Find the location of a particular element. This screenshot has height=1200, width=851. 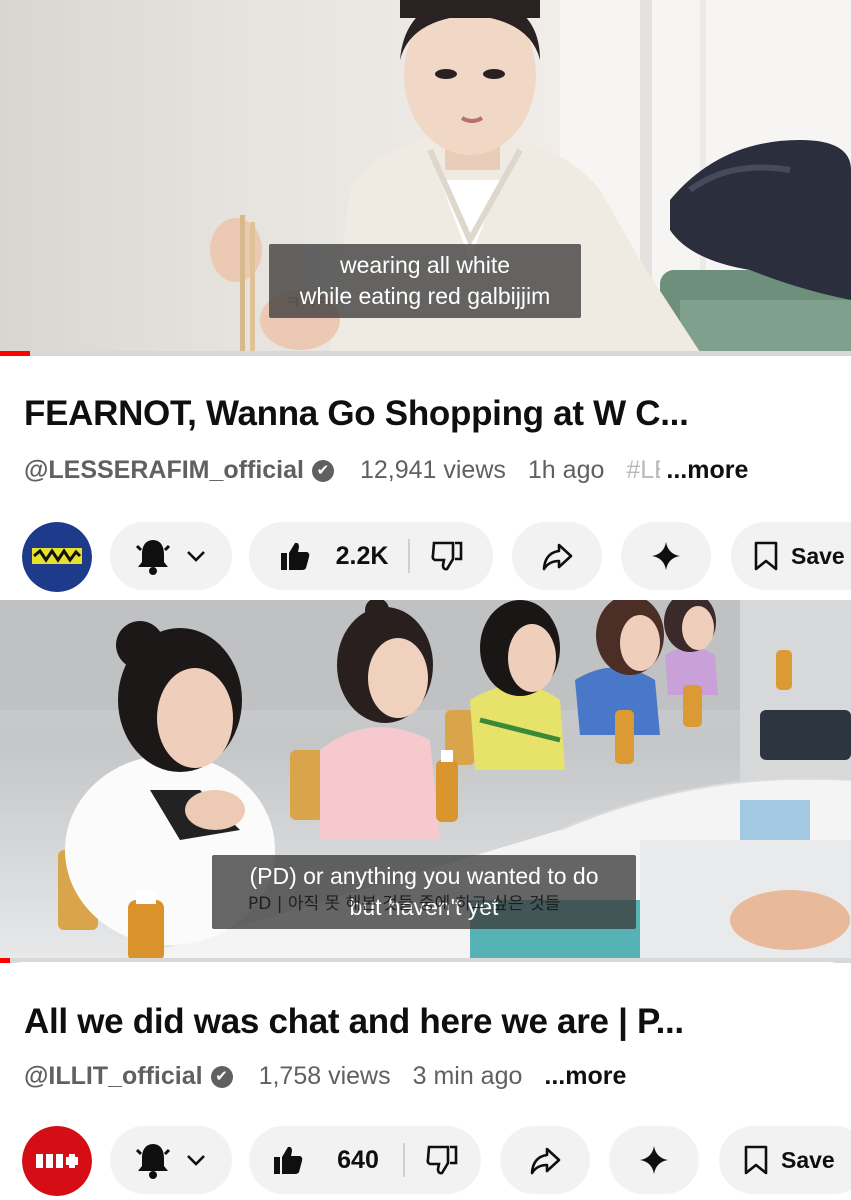

video-2-action-row: 640 Save is located at coordinates (425, 1161).